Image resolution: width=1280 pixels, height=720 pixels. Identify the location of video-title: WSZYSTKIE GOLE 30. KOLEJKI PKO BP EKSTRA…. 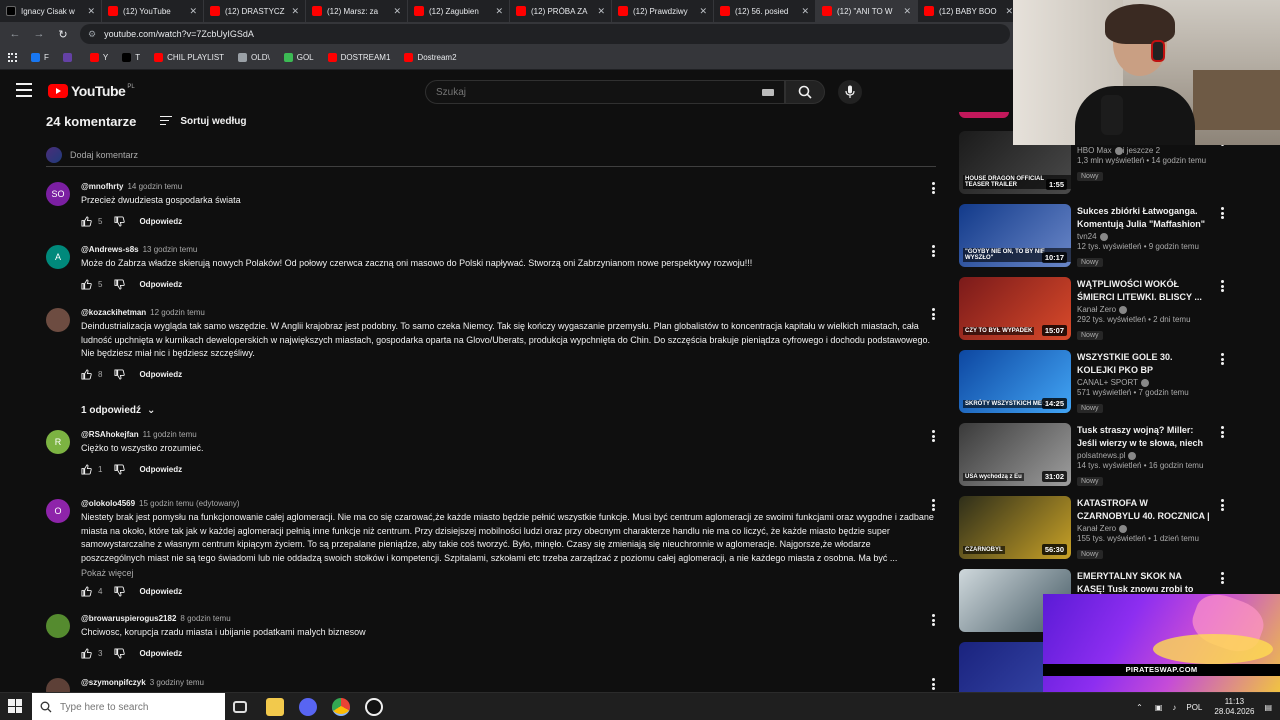
(1144, 364).